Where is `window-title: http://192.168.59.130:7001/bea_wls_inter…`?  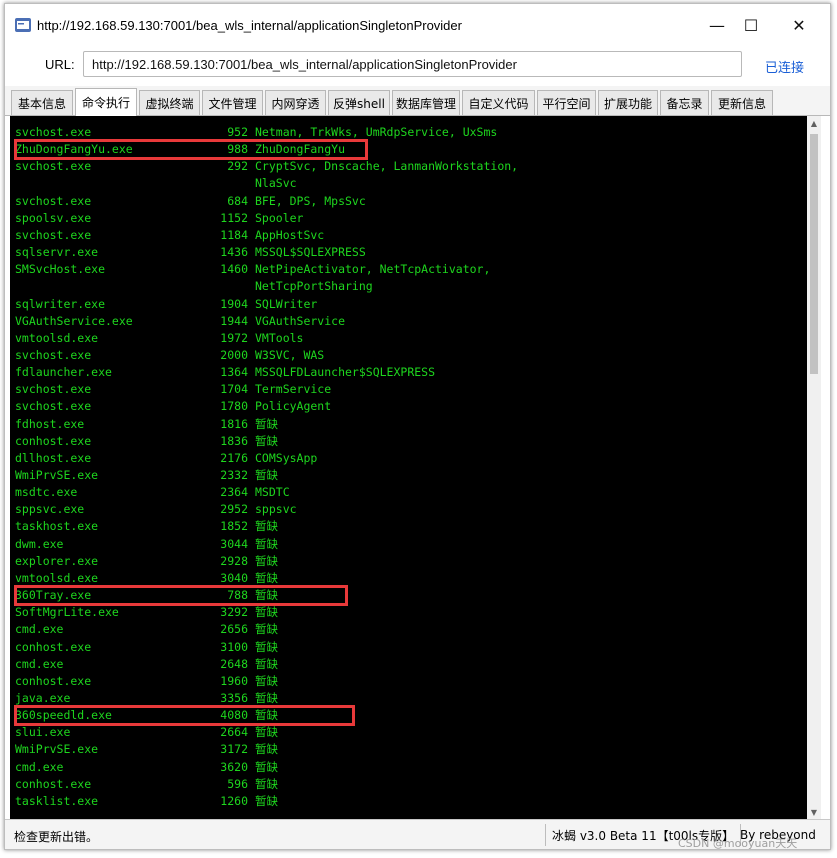 window-title: http://192.168.59.130:7001/bea_wls_inter… is located at coordinates (249, 25).